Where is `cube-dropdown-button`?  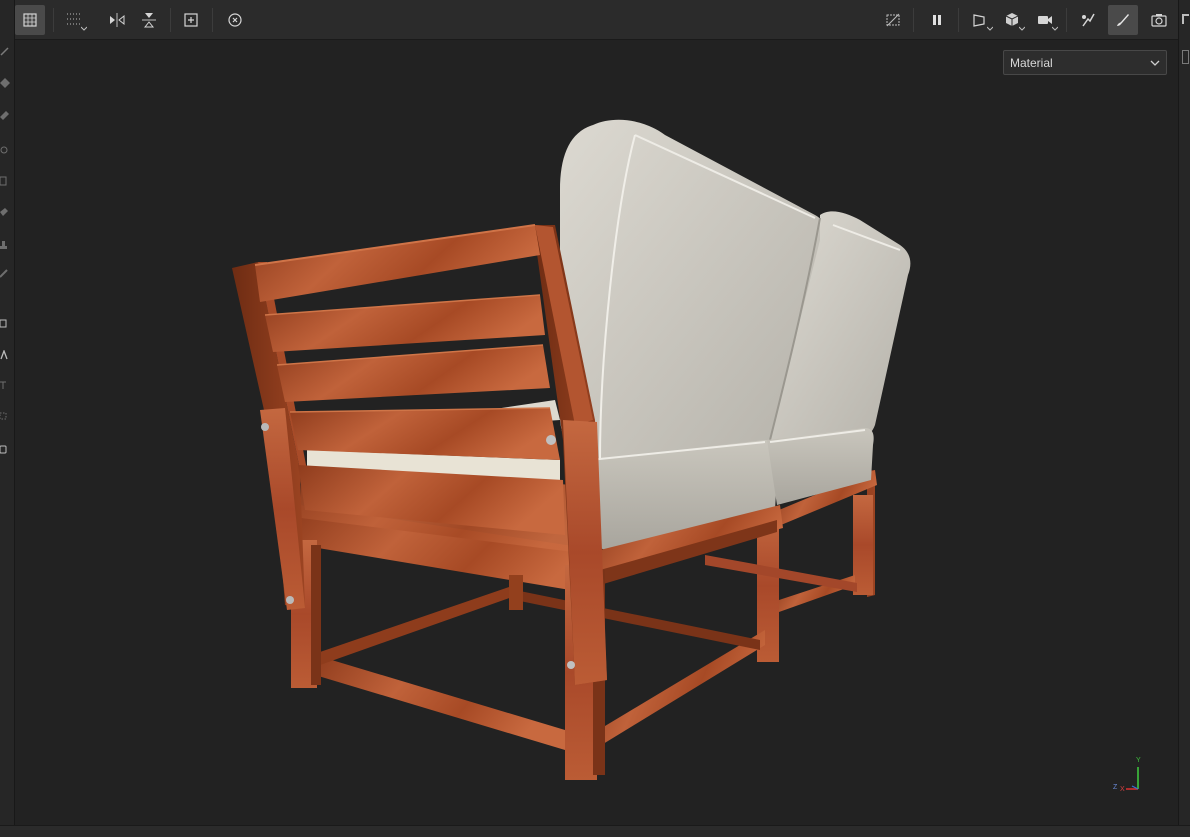
cube-dropdown-button is located at coordinates (1012, 20).